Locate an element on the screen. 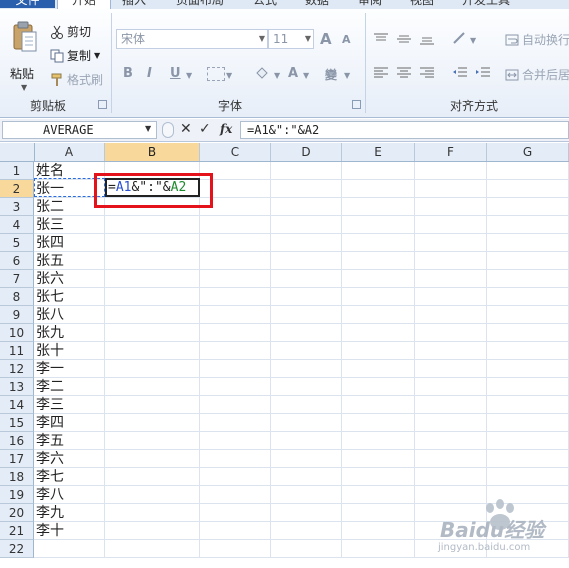 The width and height of the screenshot is (569, 568). formula-bar-splitter is located at coordinates (168, 130).